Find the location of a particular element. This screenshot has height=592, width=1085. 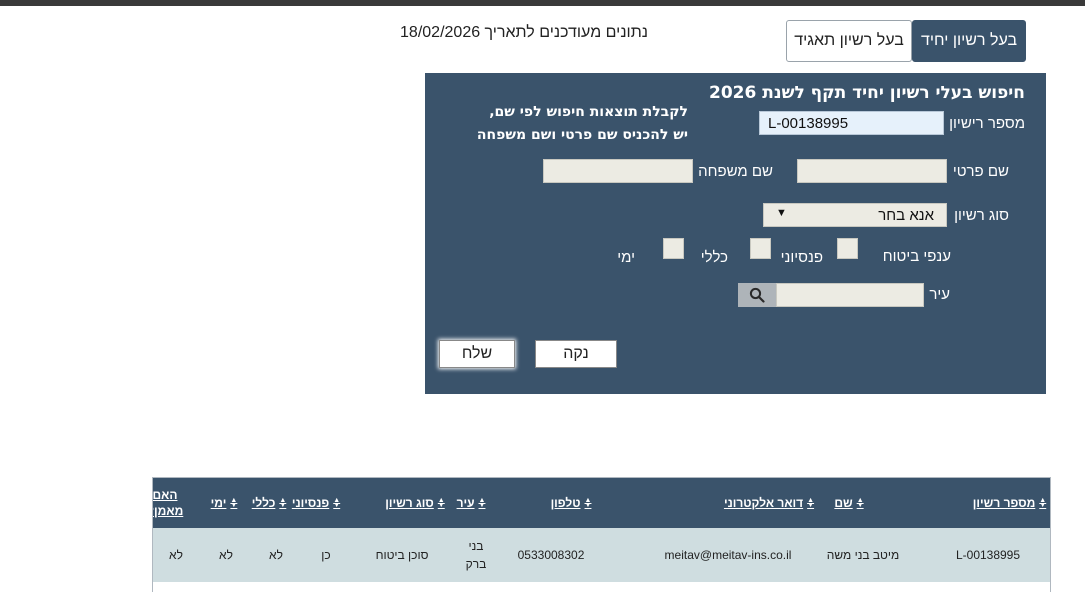

cell-phone: 0533008302 is located at coordinates (551, 555).